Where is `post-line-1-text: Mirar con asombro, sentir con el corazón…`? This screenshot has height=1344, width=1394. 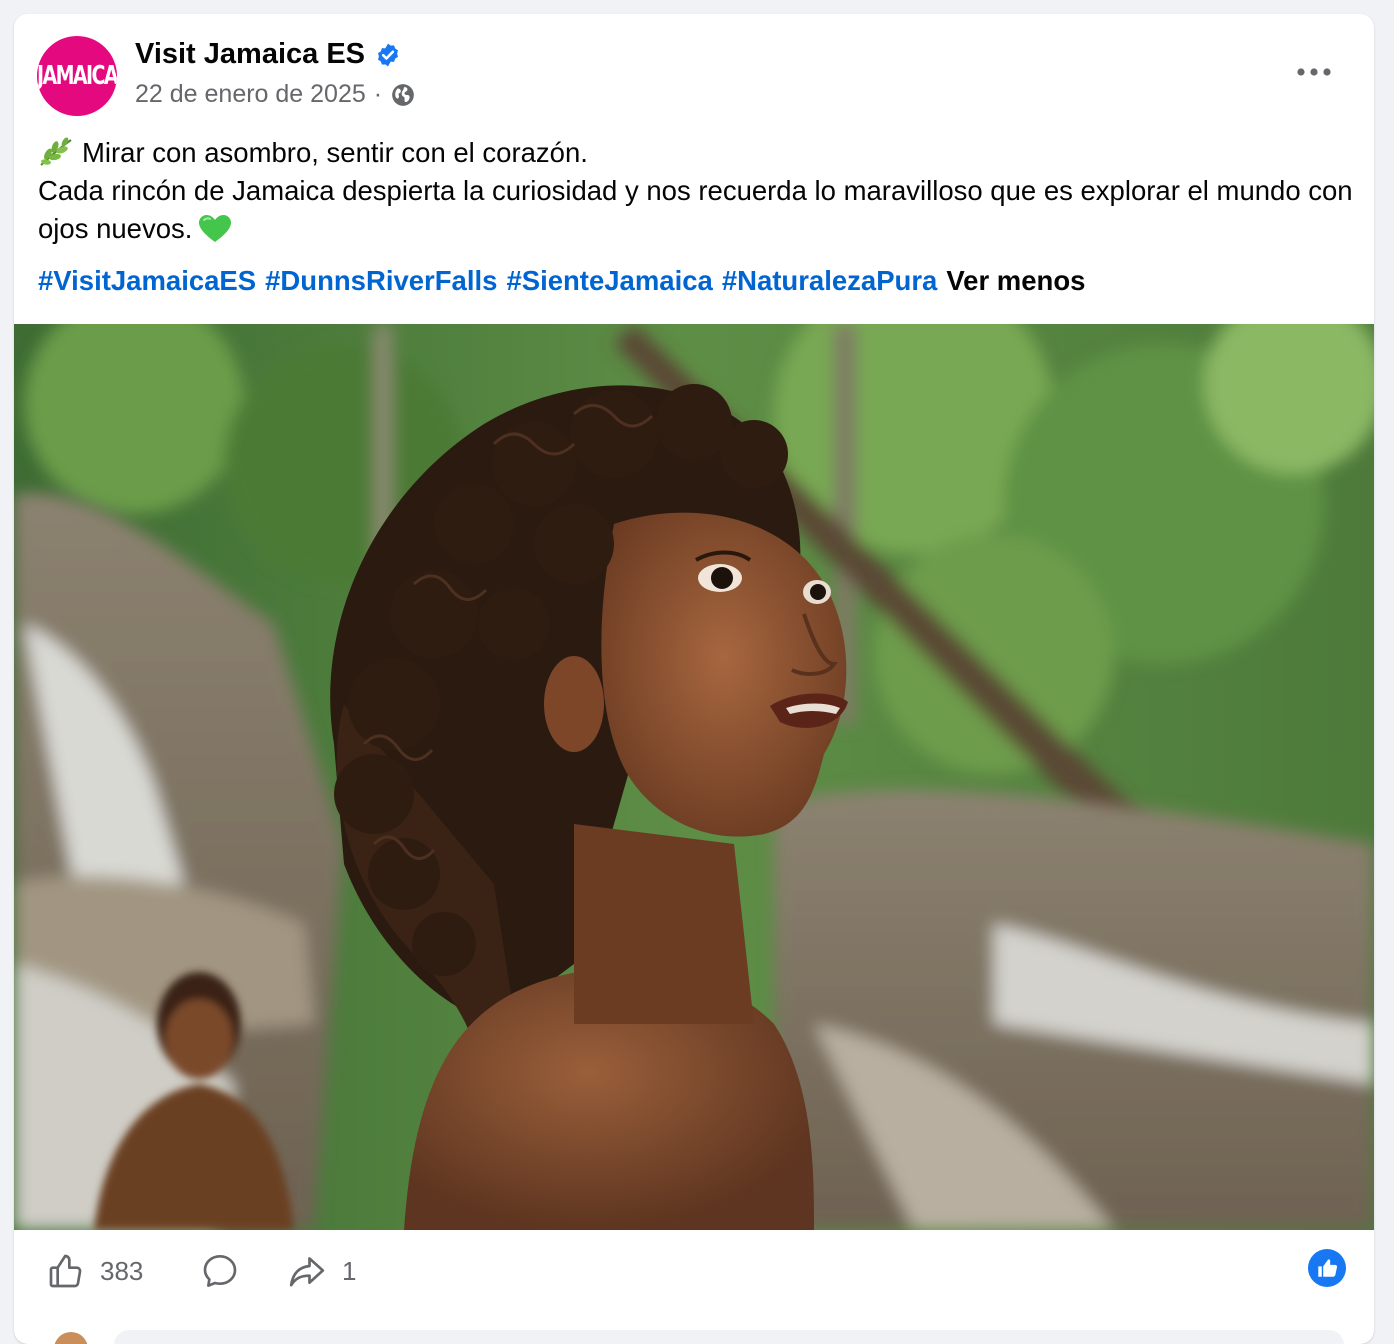
post-line-1-text: Mirar con asombro, sentir con el corazón… is located at coordinates (335, 152).